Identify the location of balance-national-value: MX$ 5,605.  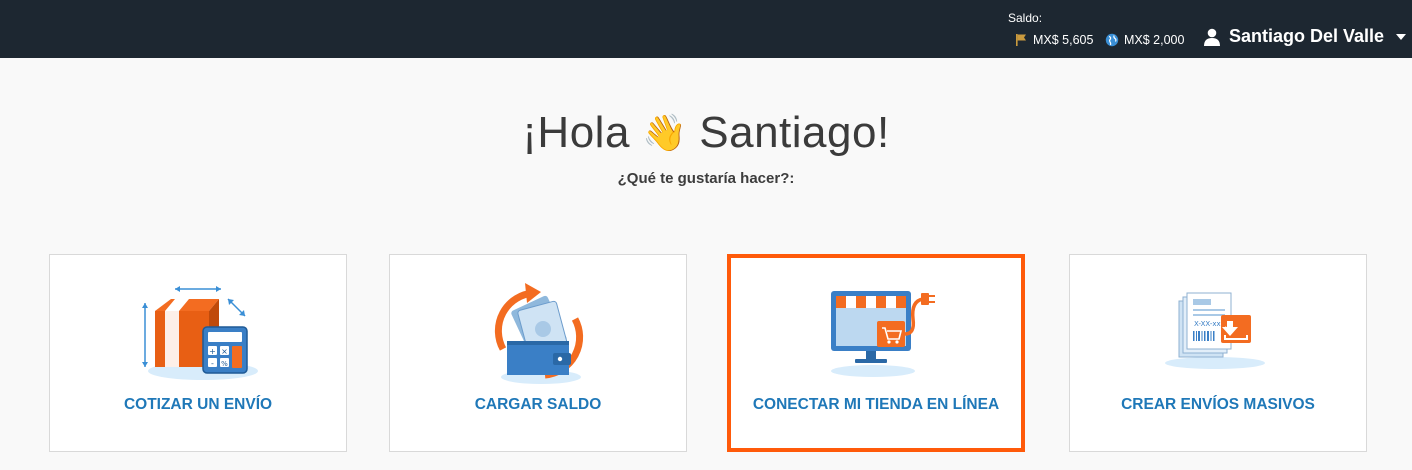
(1063, 40).